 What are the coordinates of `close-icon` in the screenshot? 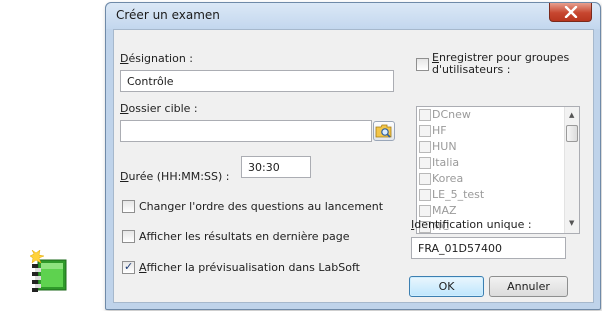 It's located at (571, 12).